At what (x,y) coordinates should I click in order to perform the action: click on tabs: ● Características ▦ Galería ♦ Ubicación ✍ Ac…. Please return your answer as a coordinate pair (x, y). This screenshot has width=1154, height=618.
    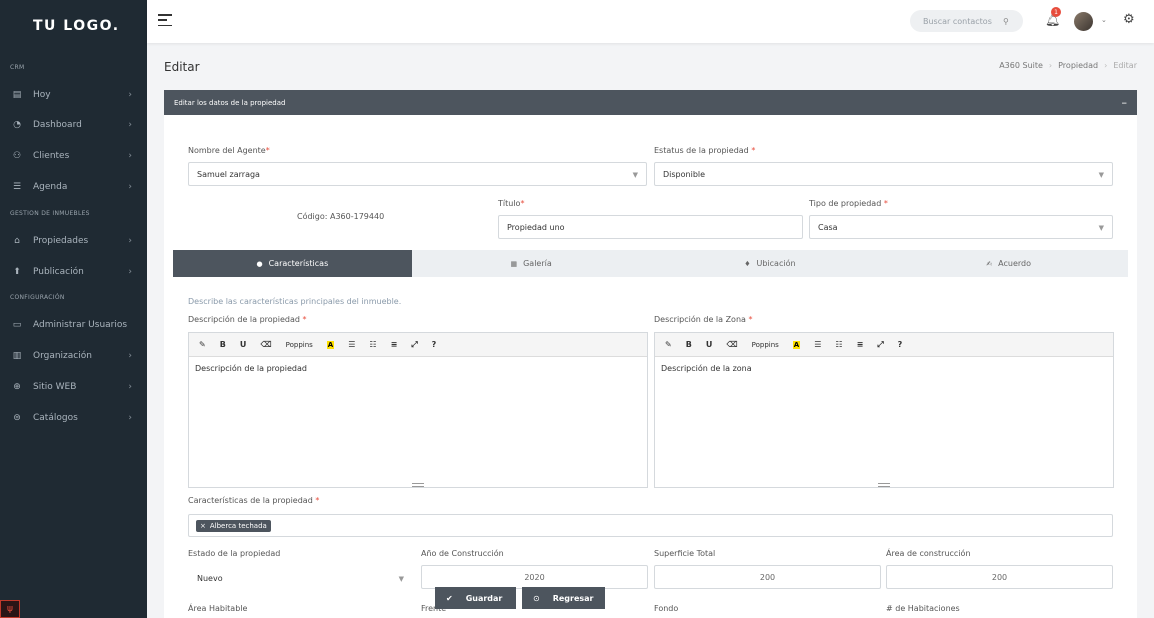
    Looking at the image, I should click on (650, 263).